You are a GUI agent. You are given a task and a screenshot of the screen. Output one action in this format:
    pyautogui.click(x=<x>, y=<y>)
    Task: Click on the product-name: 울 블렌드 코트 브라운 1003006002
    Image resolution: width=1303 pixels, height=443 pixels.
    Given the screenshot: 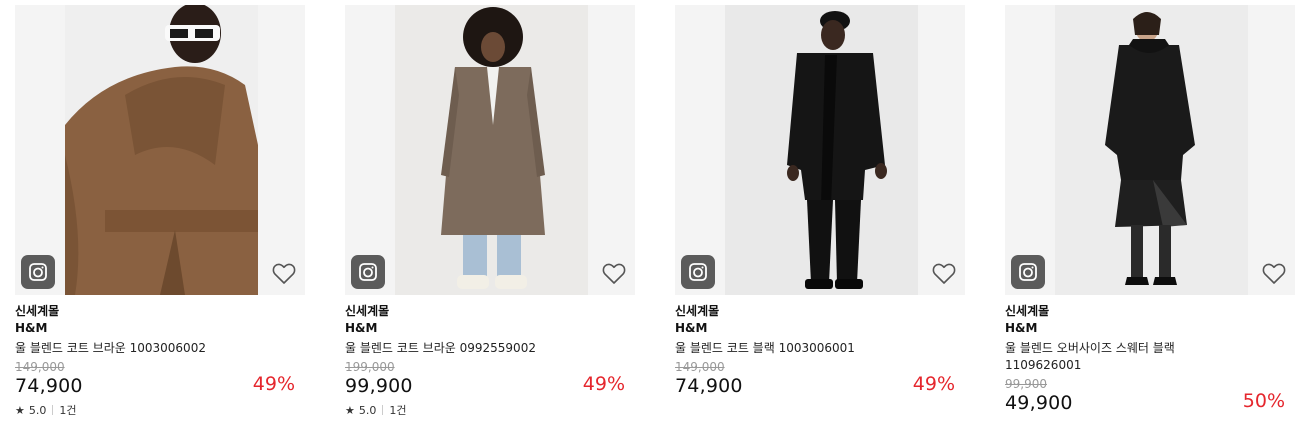 What is the action you would take?
    pyautogui.click(x=125, y=348)
    